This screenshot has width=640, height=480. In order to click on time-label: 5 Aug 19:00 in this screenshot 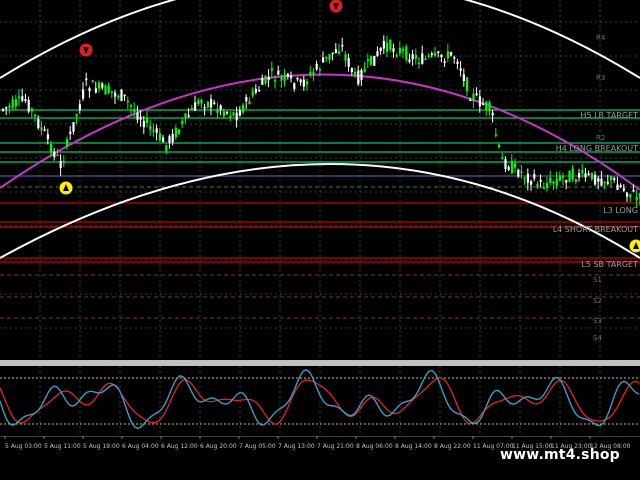, I will do `click(101, 446)`.